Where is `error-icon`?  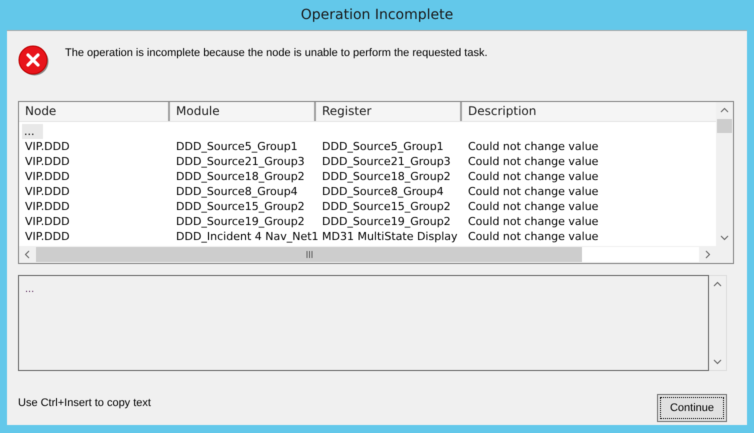
error-icon is located at coordinates (34, 61).